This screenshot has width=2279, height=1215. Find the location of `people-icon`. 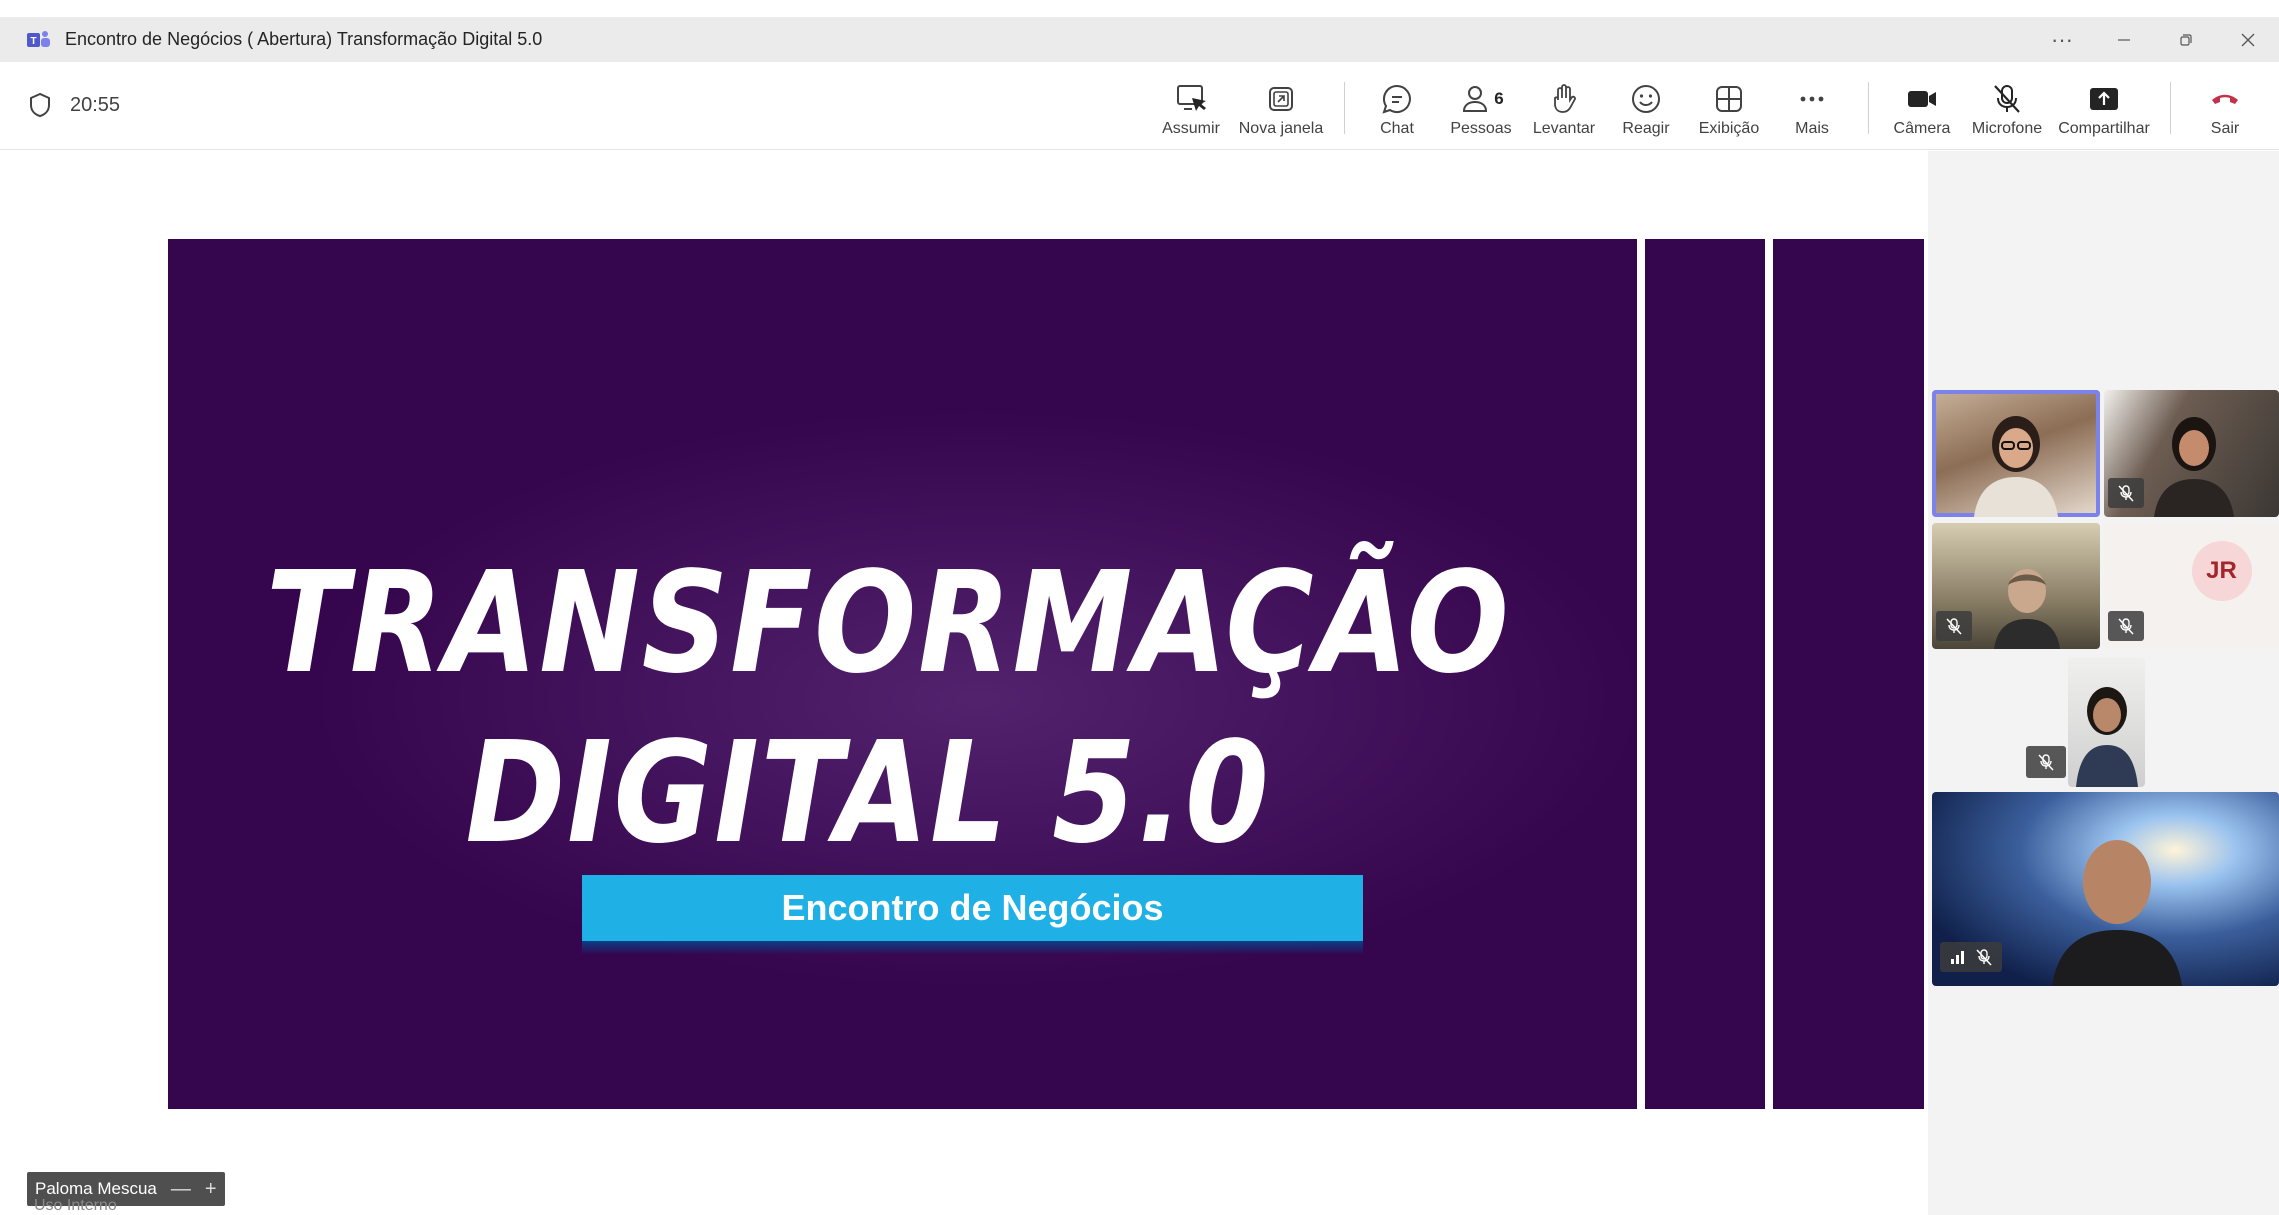

people-icon is located at coordinates (1475, 99).